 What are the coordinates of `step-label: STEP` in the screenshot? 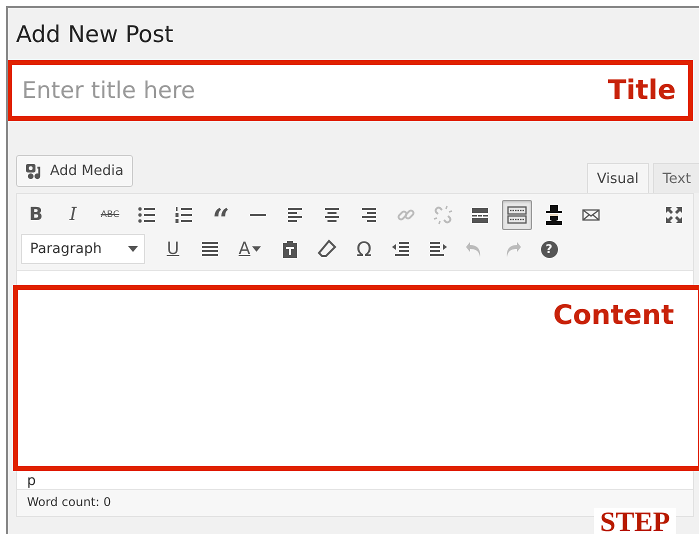 It's located at (635, 521).